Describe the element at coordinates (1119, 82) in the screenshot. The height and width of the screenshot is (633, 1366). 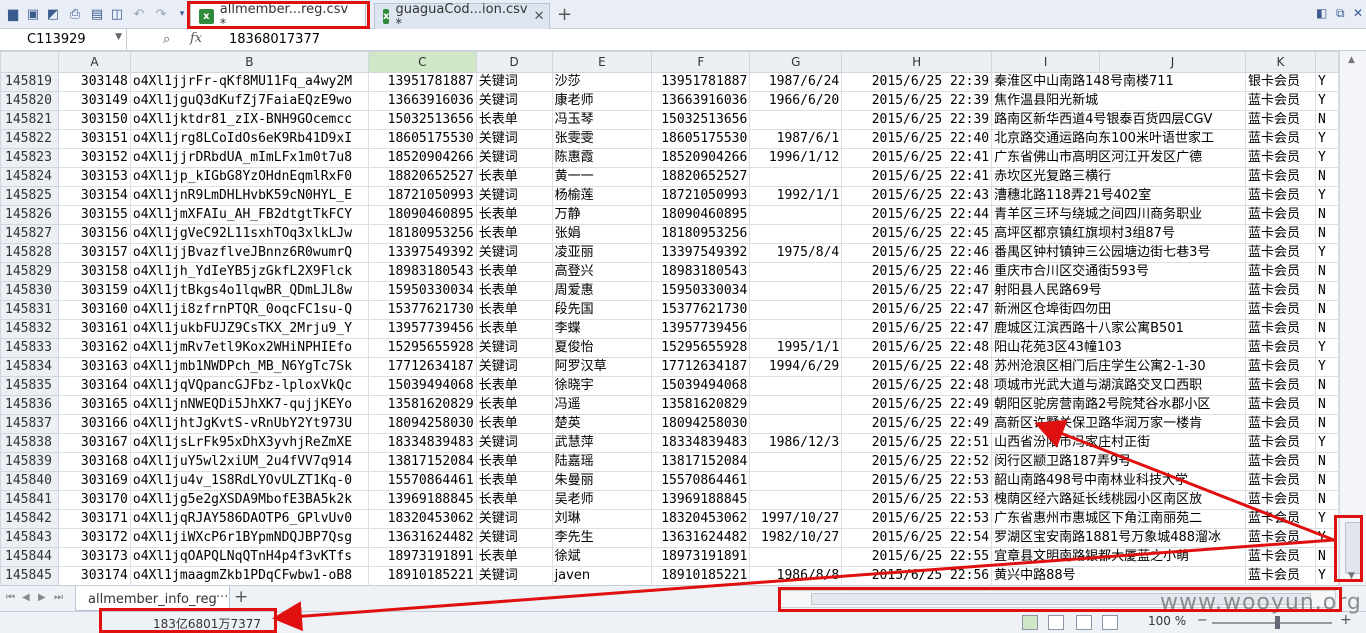
I see `cell-i: 秦淮区中山南路148号南楼711` at that location.